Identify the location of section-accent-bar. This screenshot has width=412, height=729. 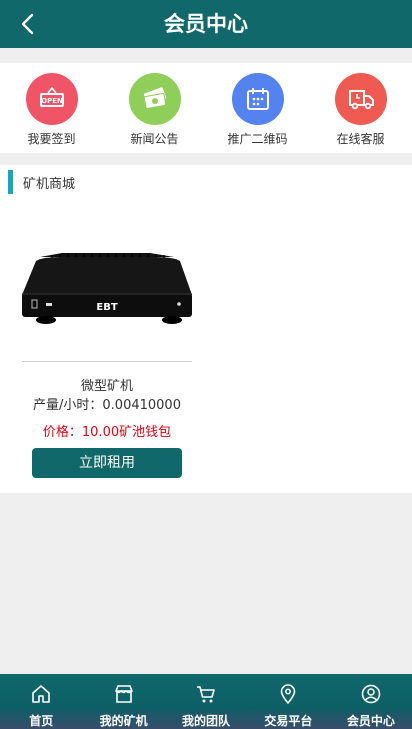
(10, 182).